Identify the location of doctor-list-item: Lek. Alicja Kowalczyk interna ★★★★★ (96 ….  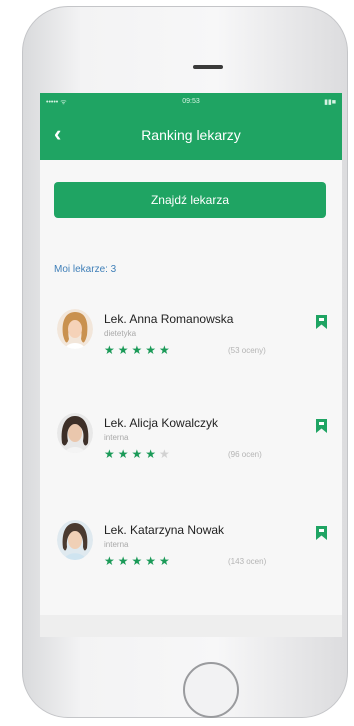
(191, 448).